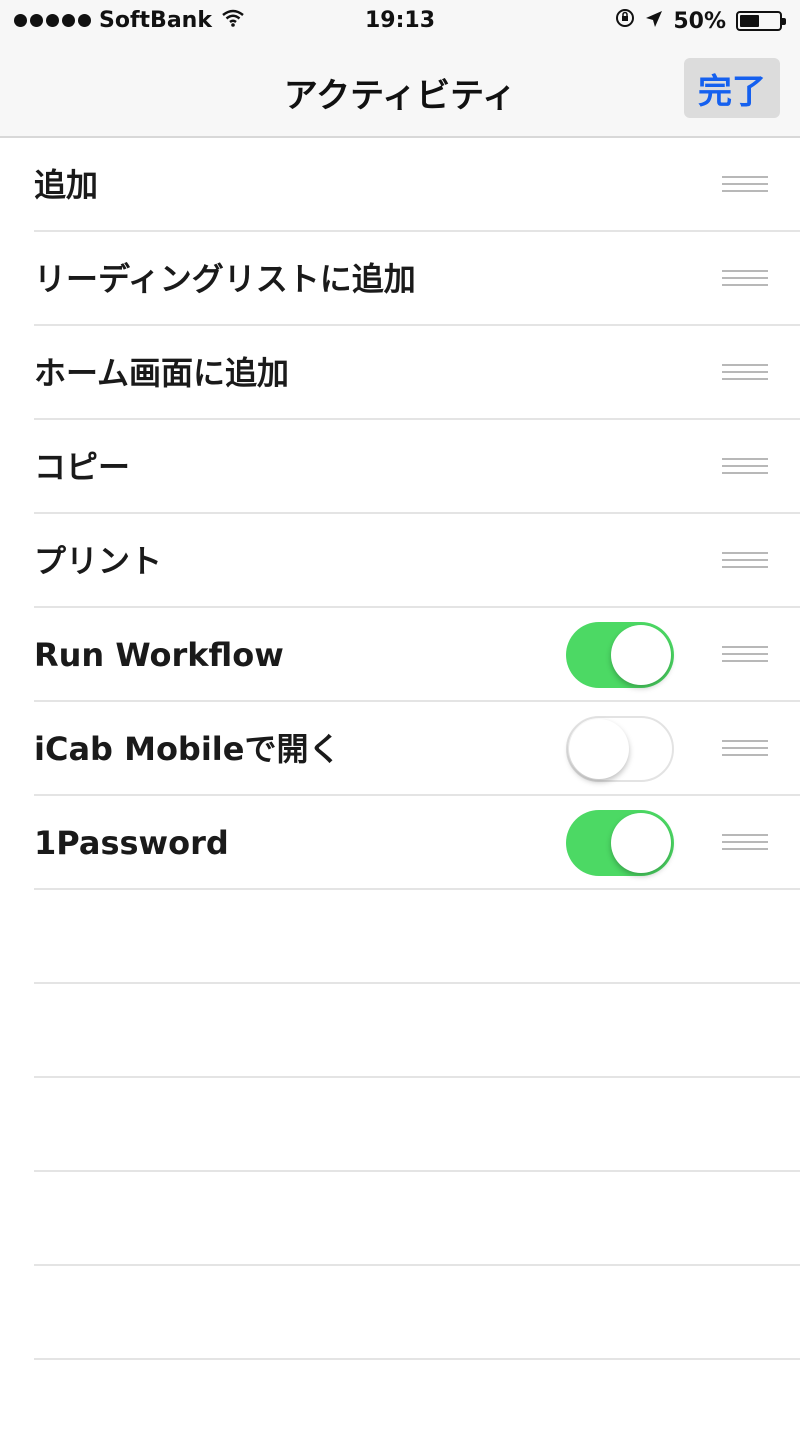  I want to click on rotation-lock-icon, so click(625, 21).